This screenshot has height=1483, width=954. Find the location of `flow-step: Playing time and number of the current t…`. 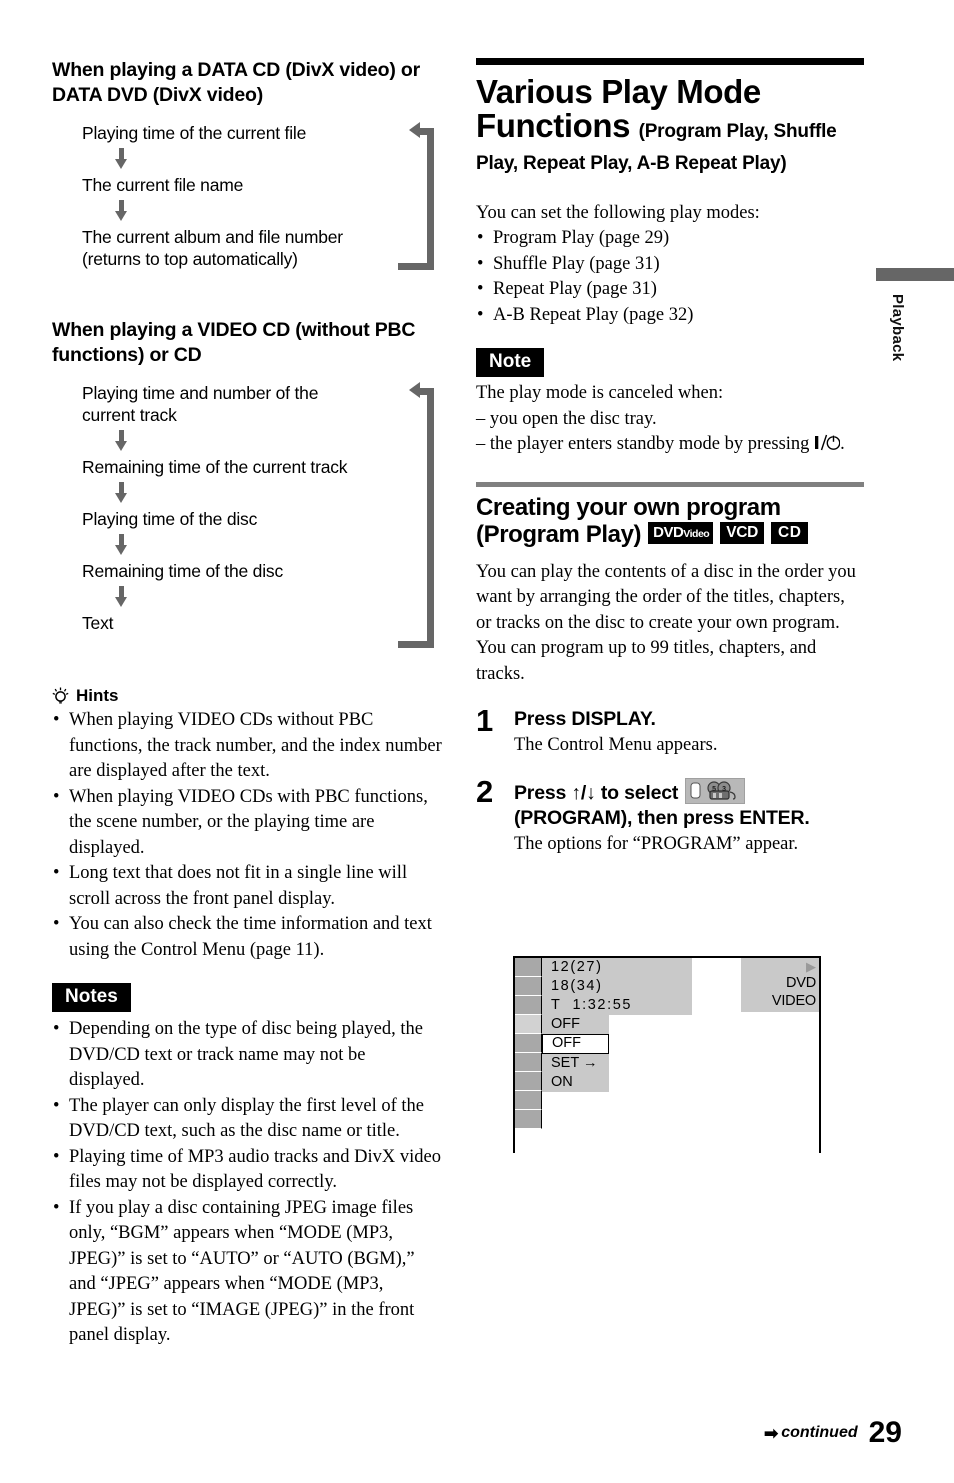

flow-step: Playing time and number of the current t… is located at coordinates (200, 404).